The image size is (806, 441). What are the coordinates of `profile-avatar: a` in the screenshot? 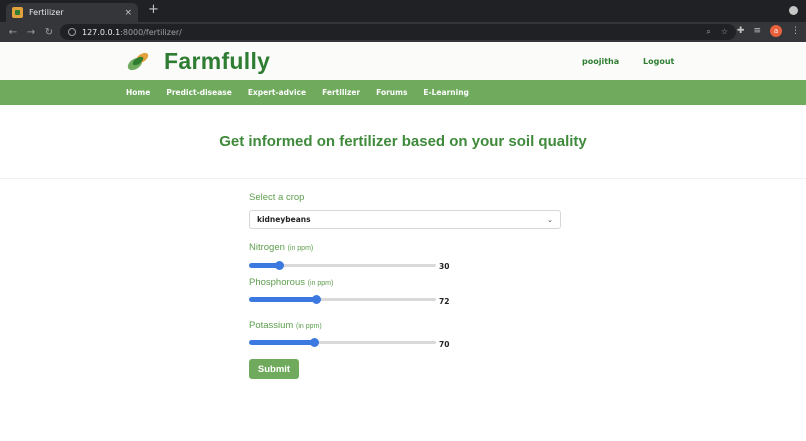 It's located at (776, 31).